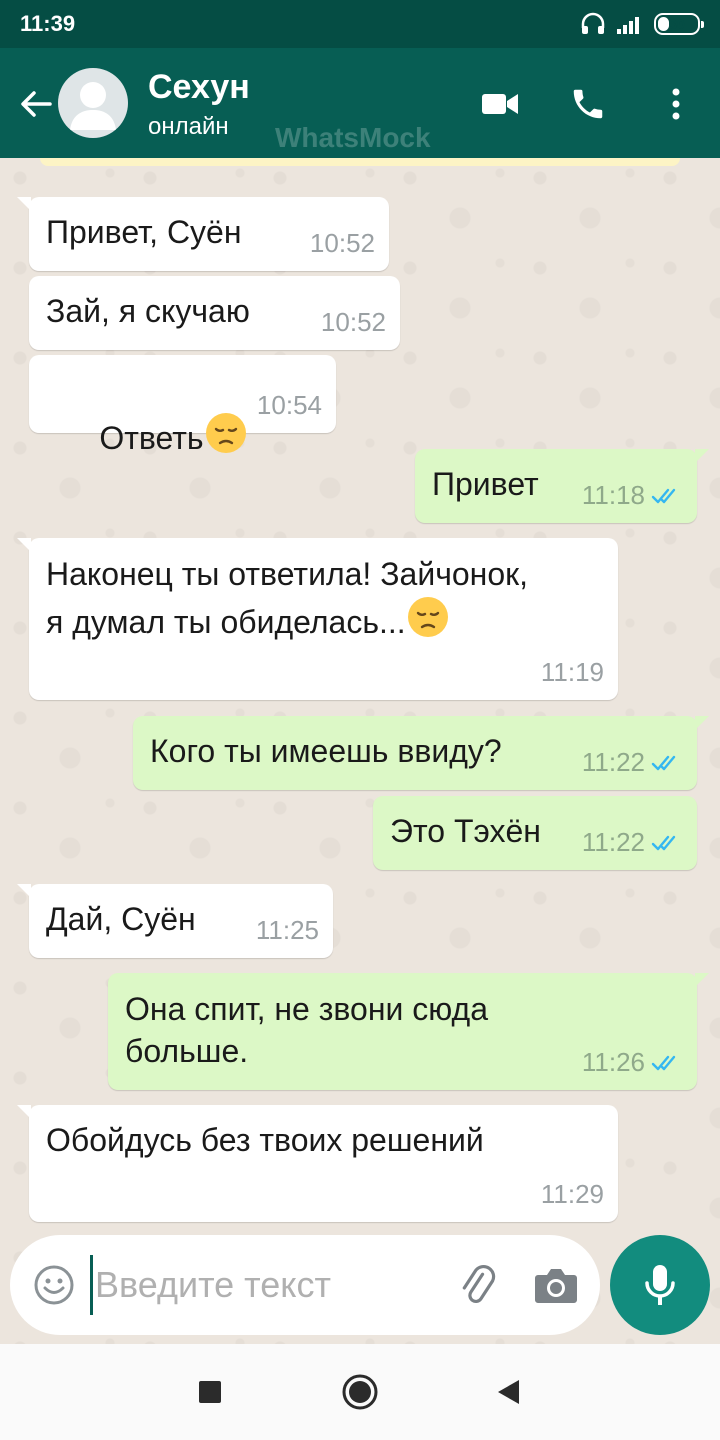  I want to click on recents-button, so click(210, 1392).